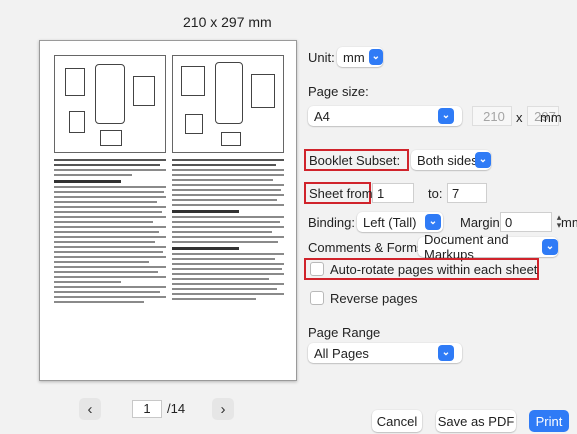 This screenshot has height=434, width=577. What do you see at coordinates (519, 117) in the screenshot?
I see `size-separator: x` at bounding box center [519, 117].